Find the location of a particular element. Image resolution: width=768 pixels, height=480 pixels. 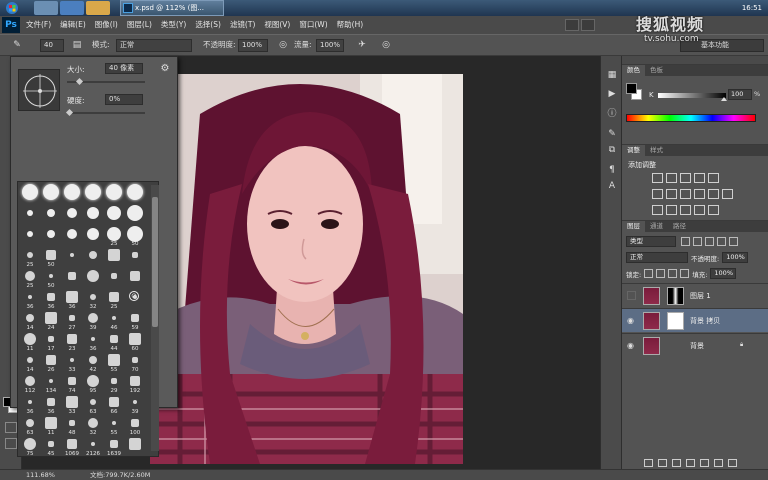

flow-input: 100% is located at coordinates (330, 45).